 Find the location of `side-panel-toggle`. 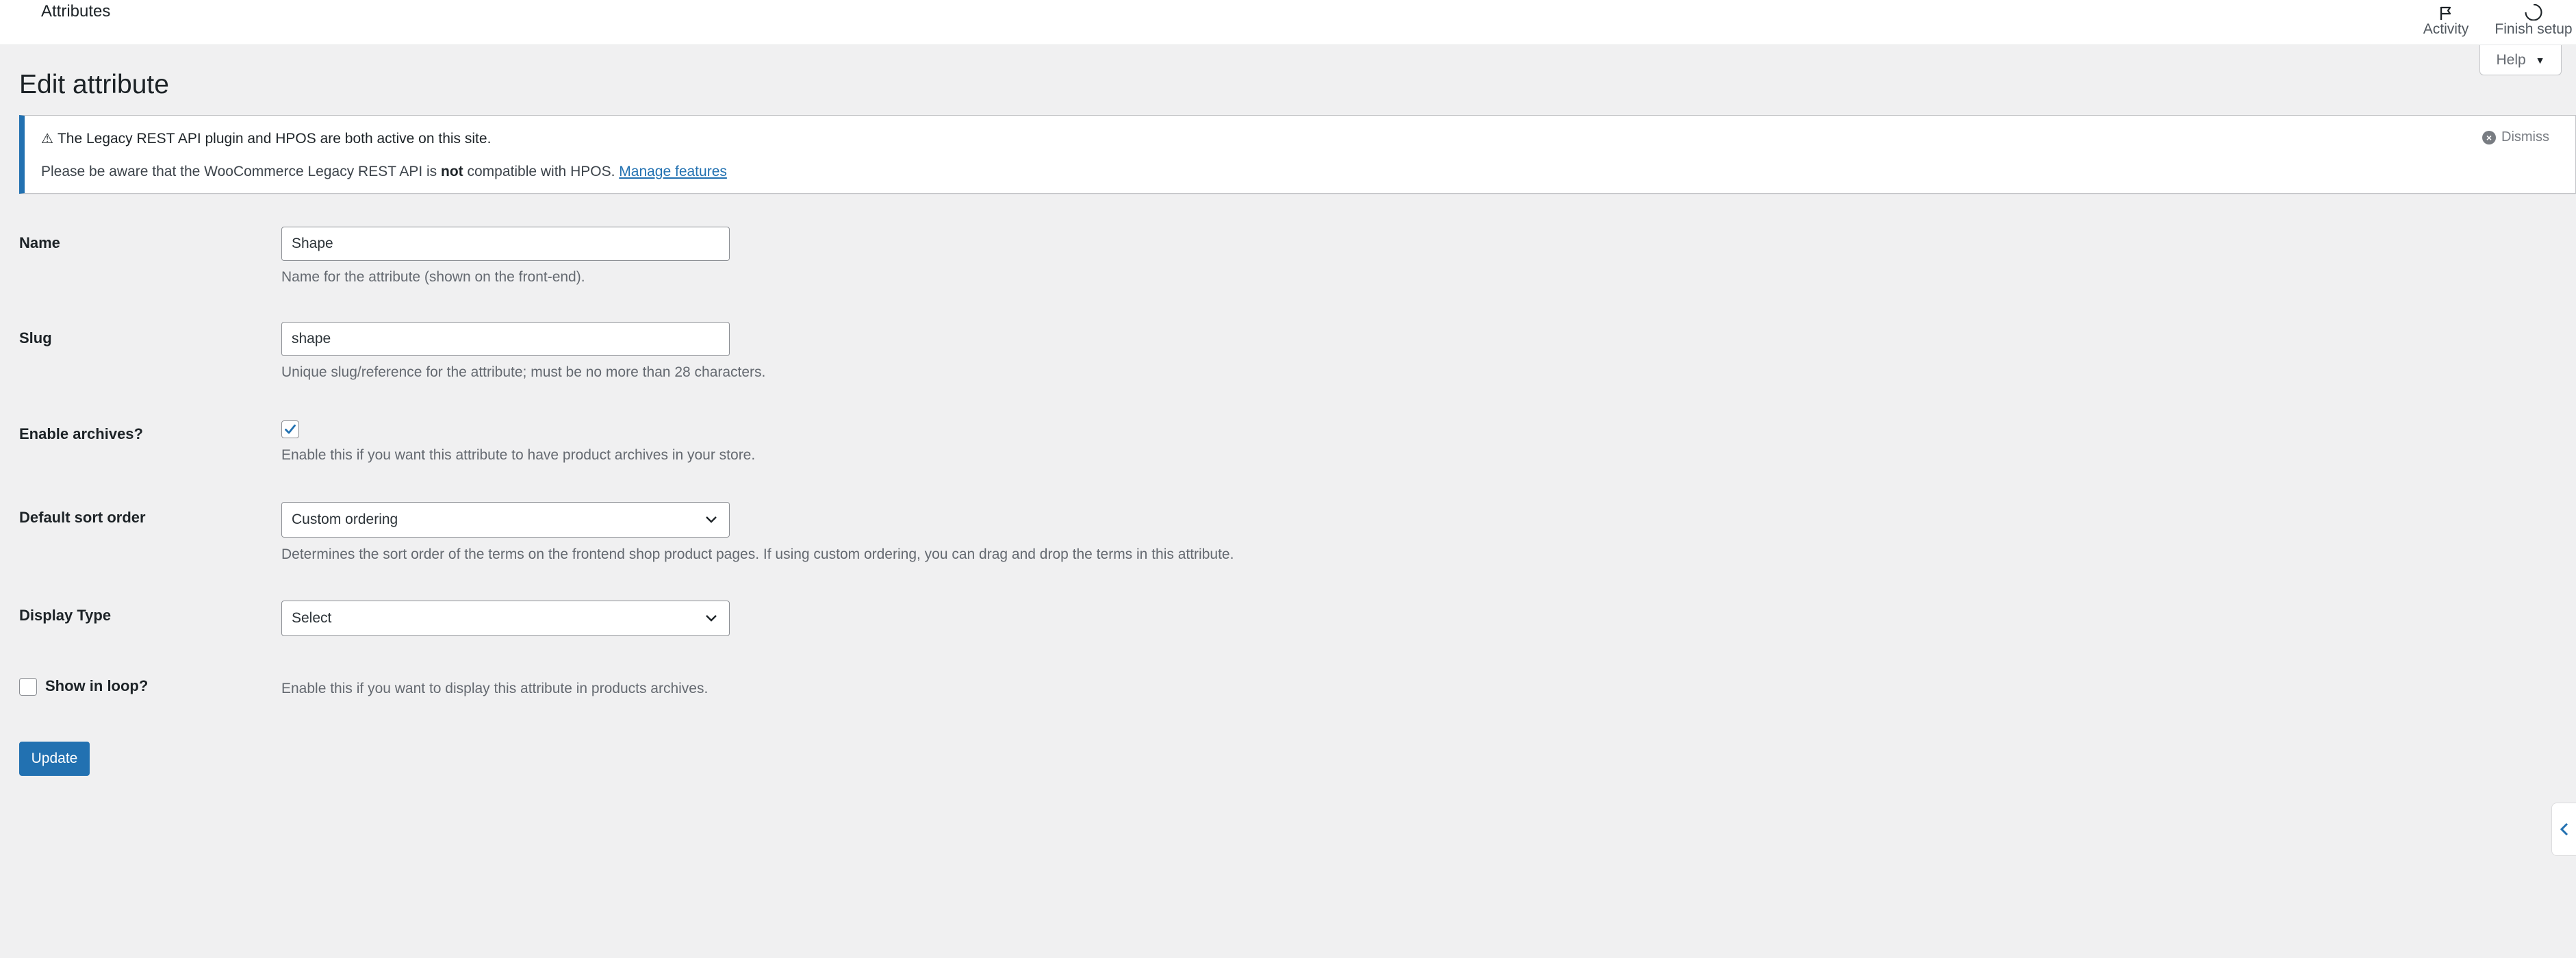

side-panel-toggle is located at coordinates (2563, 829).